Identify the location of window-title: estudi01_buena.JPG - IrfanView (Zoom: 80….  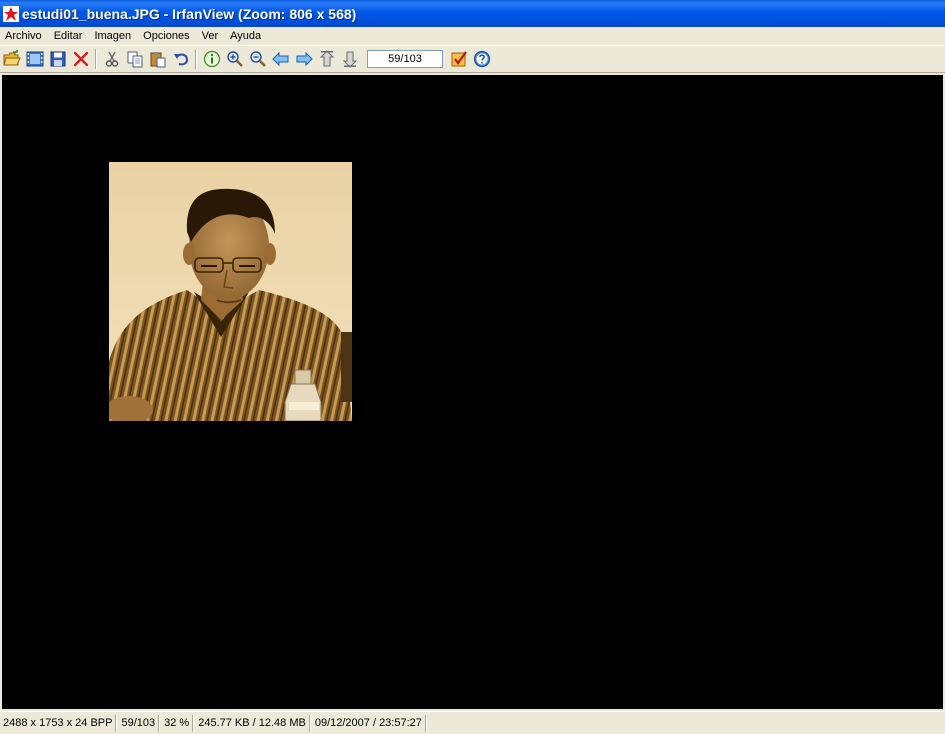
(189, 13).